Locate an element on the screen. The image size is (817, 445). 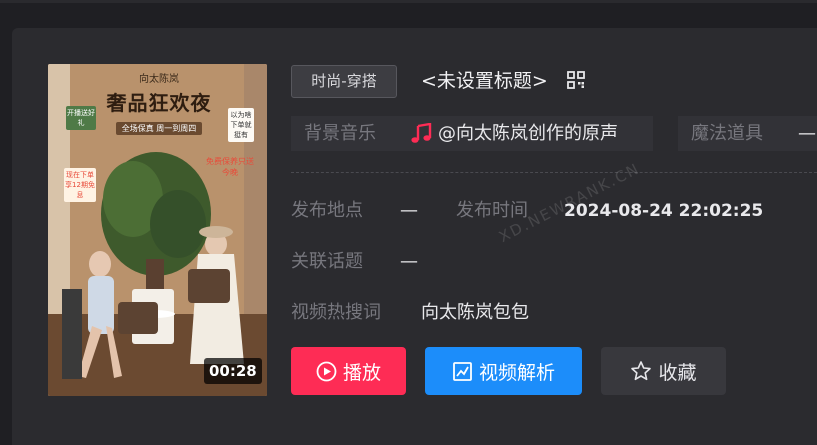
category-tag: 时尚-穿搭 is located at coordinates (344, 81).